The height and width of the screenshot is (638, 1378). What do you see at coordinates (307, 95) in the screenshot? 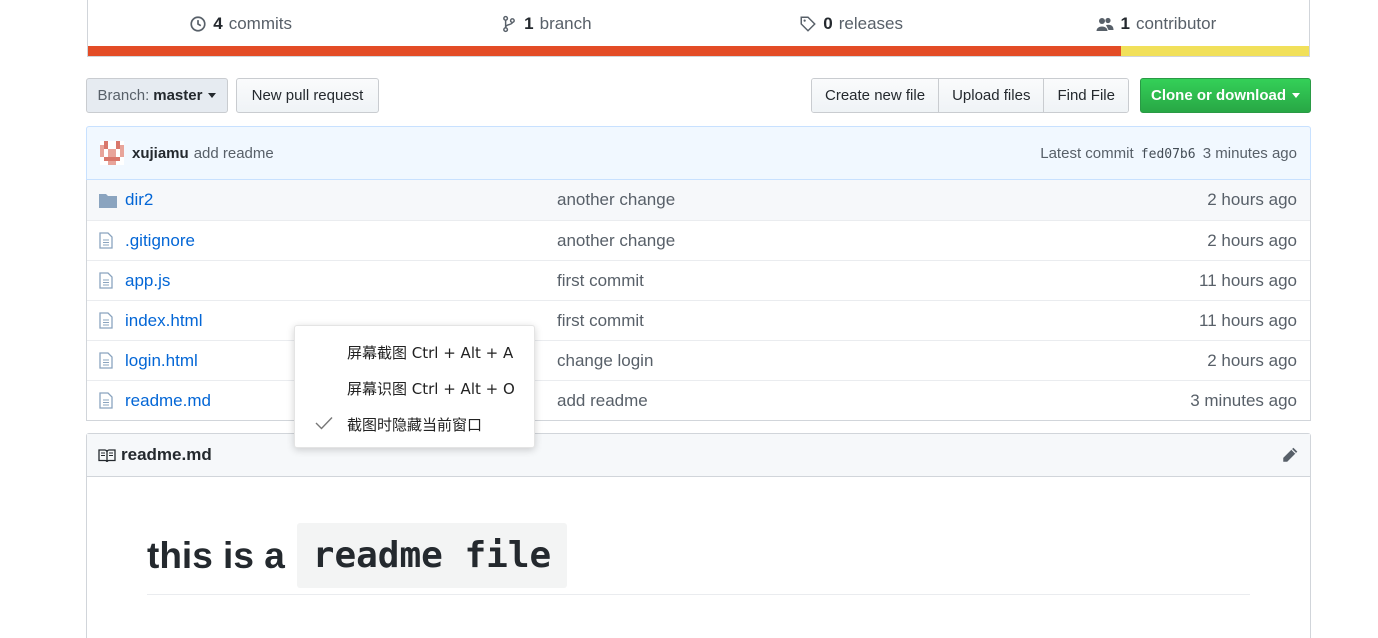
I see `new-pull-request-button: New pull request` at bounding box center [307, 95].